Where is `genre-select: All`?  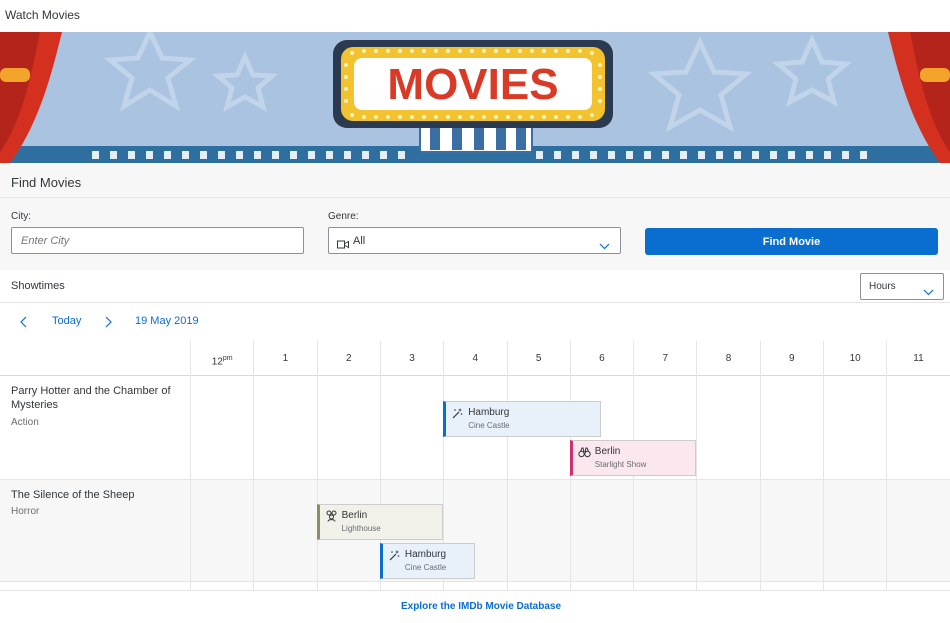 genre-select: All is located at coordinates (474, 240).